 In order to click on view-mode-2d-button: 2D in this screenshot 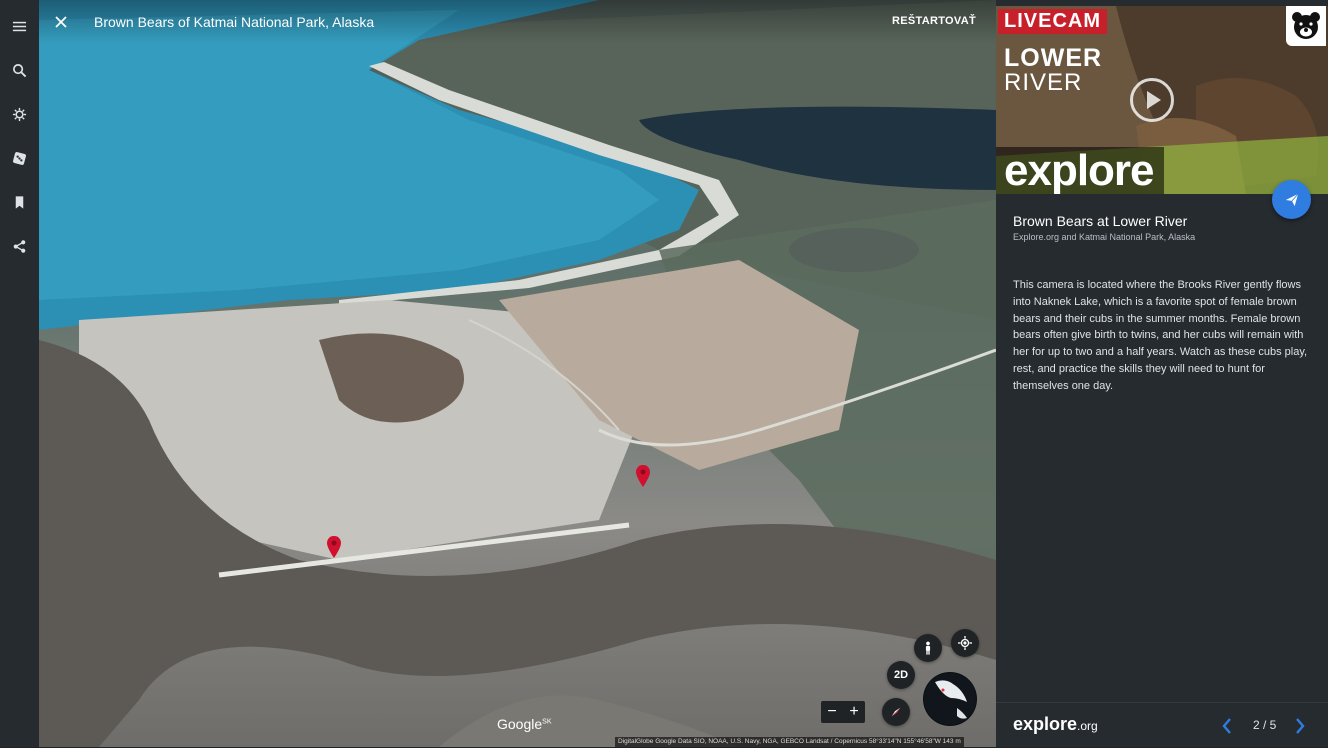, I will do `click(901, 675)`.